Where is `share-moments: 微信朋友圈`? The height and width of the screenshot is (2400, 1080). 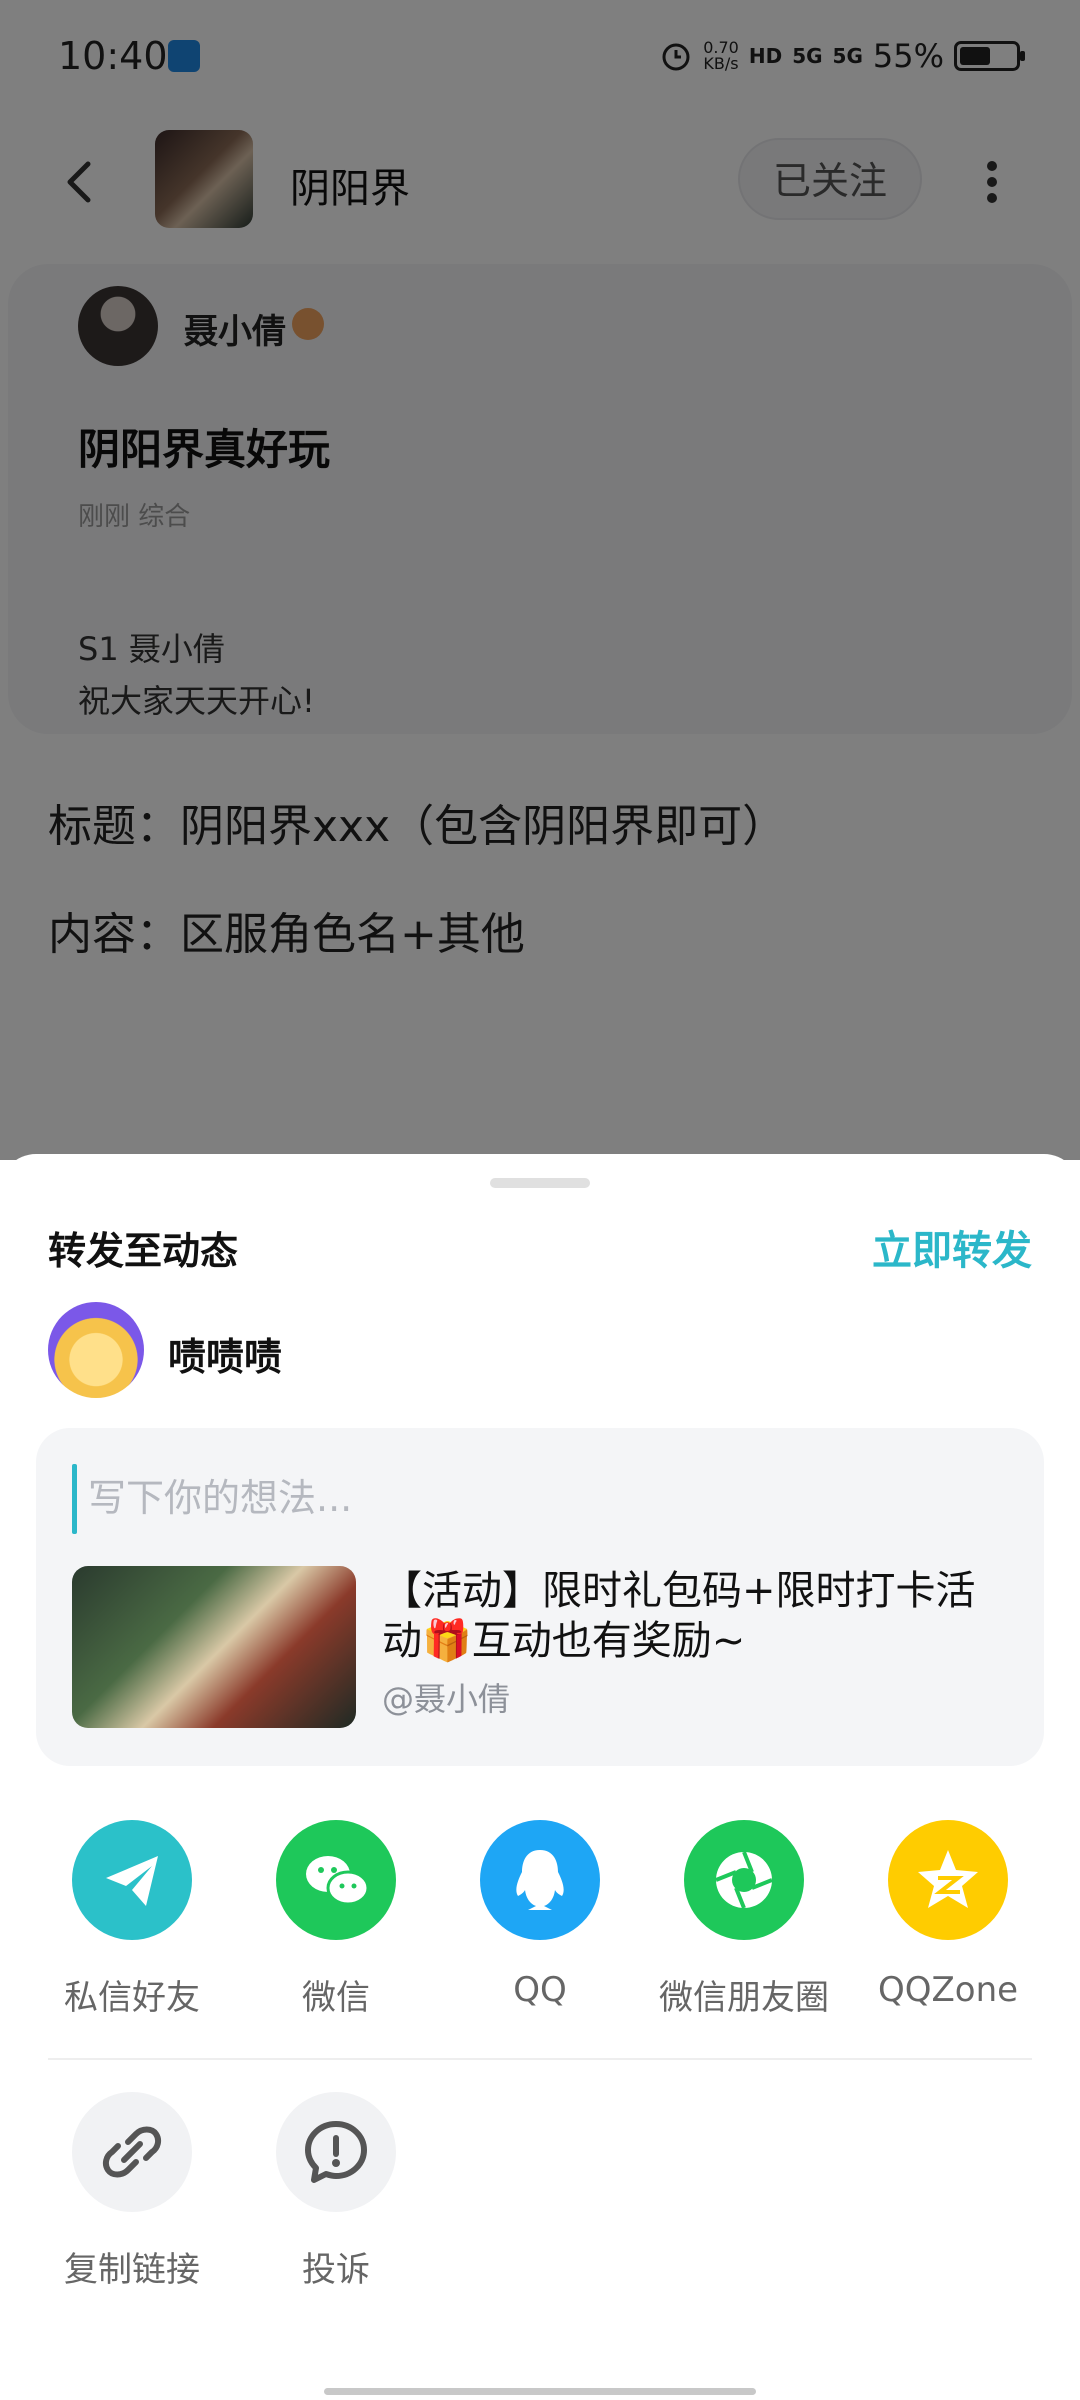
share-moments: 微信朋友圈 is located at coordinates (744, 1920).